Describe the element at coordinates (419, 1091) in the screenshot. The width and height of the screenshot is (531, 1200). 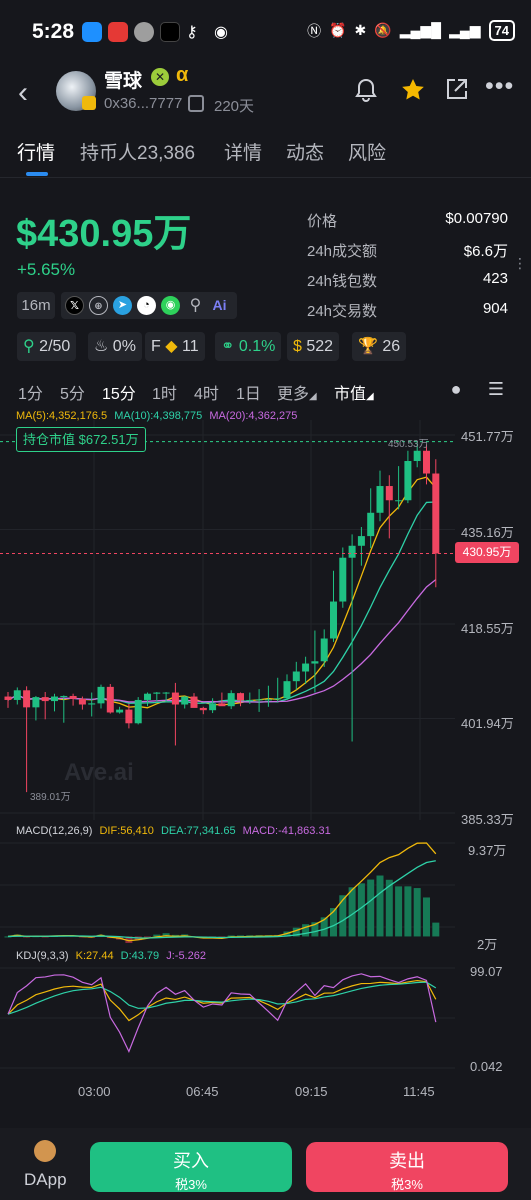
I see `x-tick-label: 11:45` at that location.